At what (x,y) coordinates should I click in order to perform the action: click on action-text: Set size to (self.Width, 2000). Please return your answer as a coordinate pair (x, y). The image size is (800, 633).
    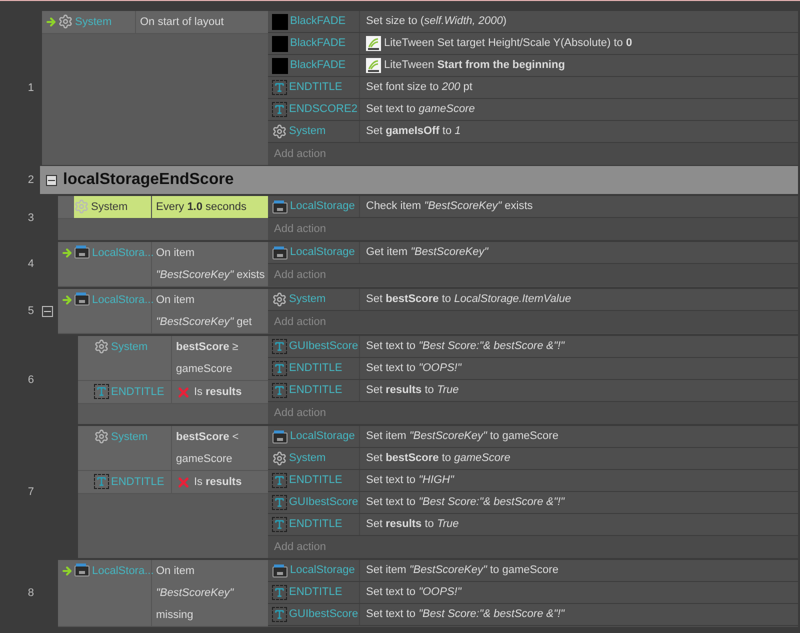
    Looking at the image, I should click on (436, 22).